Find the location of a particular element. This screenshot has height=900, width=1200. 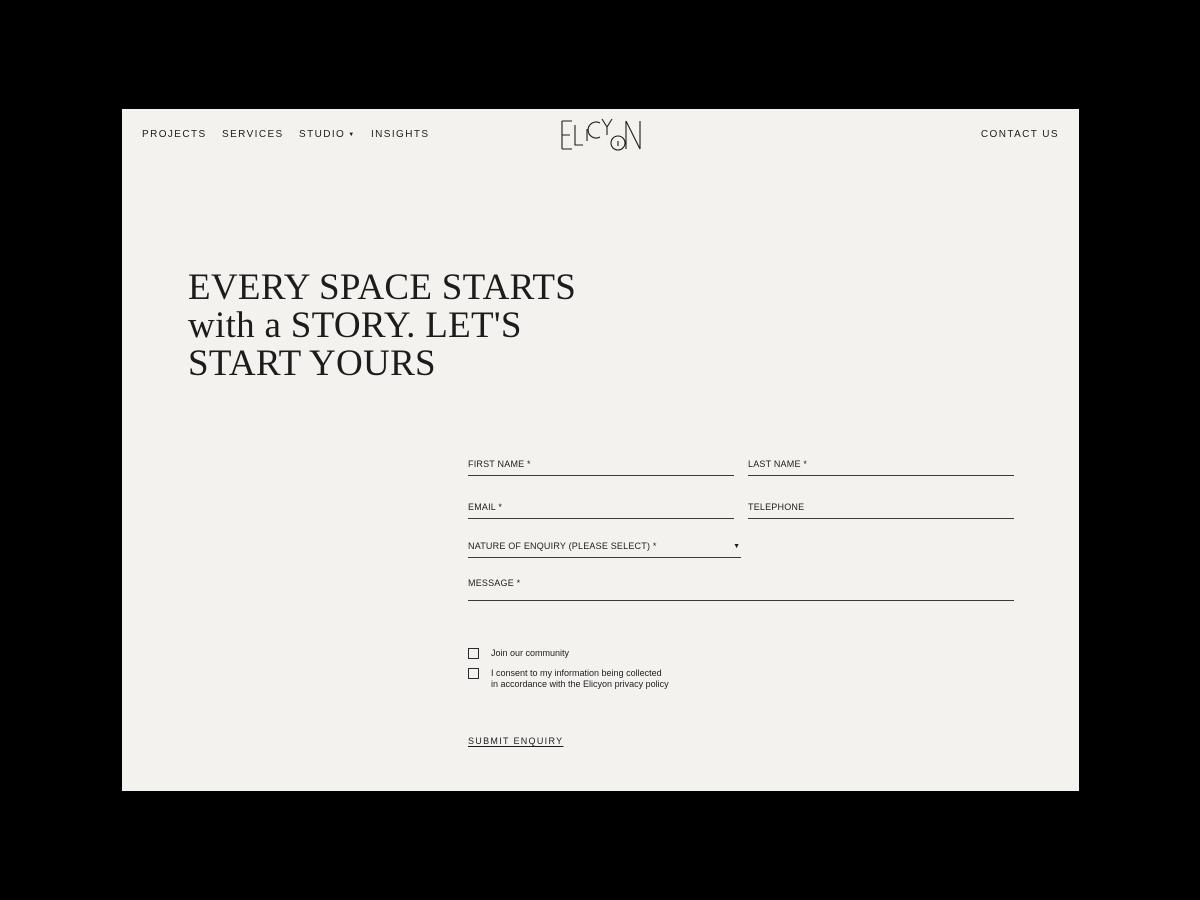

nav-contact-us: CONTACT US is located at coordinates (1020, 134).